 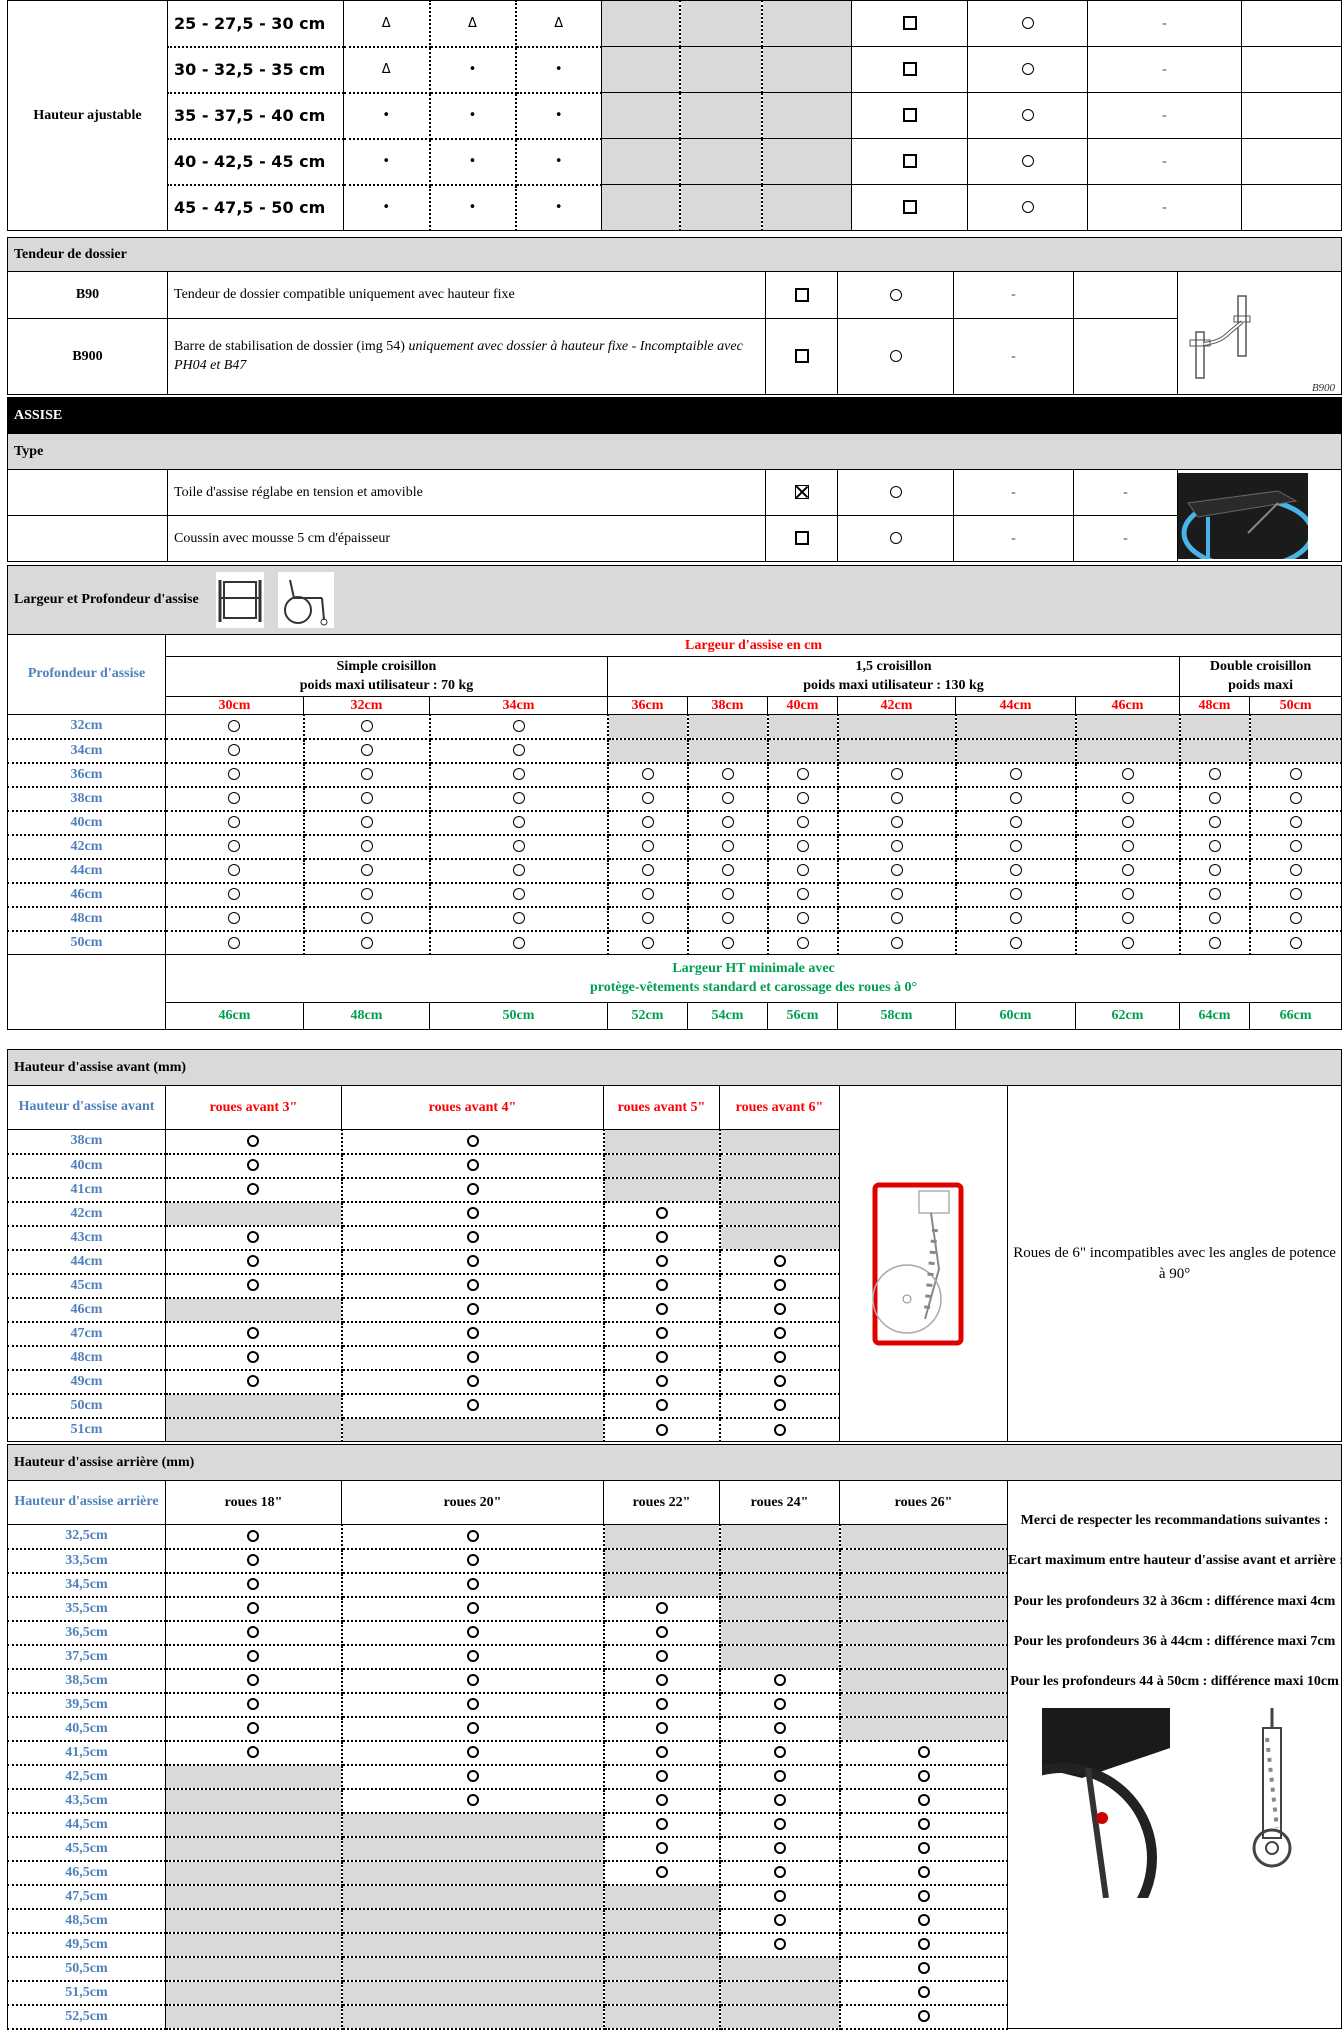 What do you see at coordinates (87, 115) in the screenshot?
I see `row-group-label: Hauteur ajustable` at bounding box center [87, 115].